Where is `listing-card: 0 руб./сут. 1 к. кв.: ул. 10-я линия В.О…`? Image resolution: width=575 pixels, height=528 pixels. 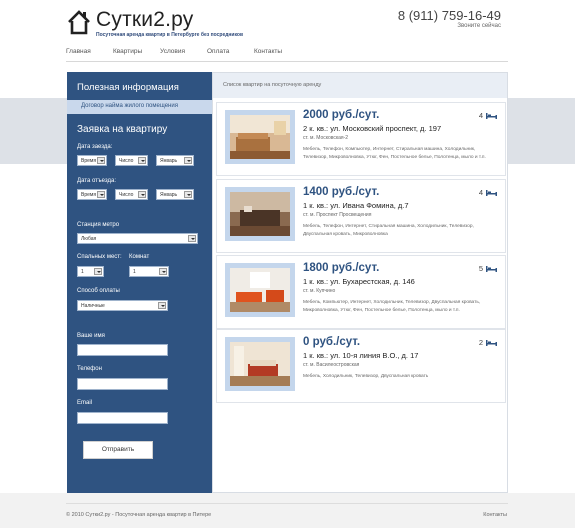
listing-card: 0 руб./сут. 1 к. кв.: ул. 10-я линия В.О… is located at coordinates (361, 366).